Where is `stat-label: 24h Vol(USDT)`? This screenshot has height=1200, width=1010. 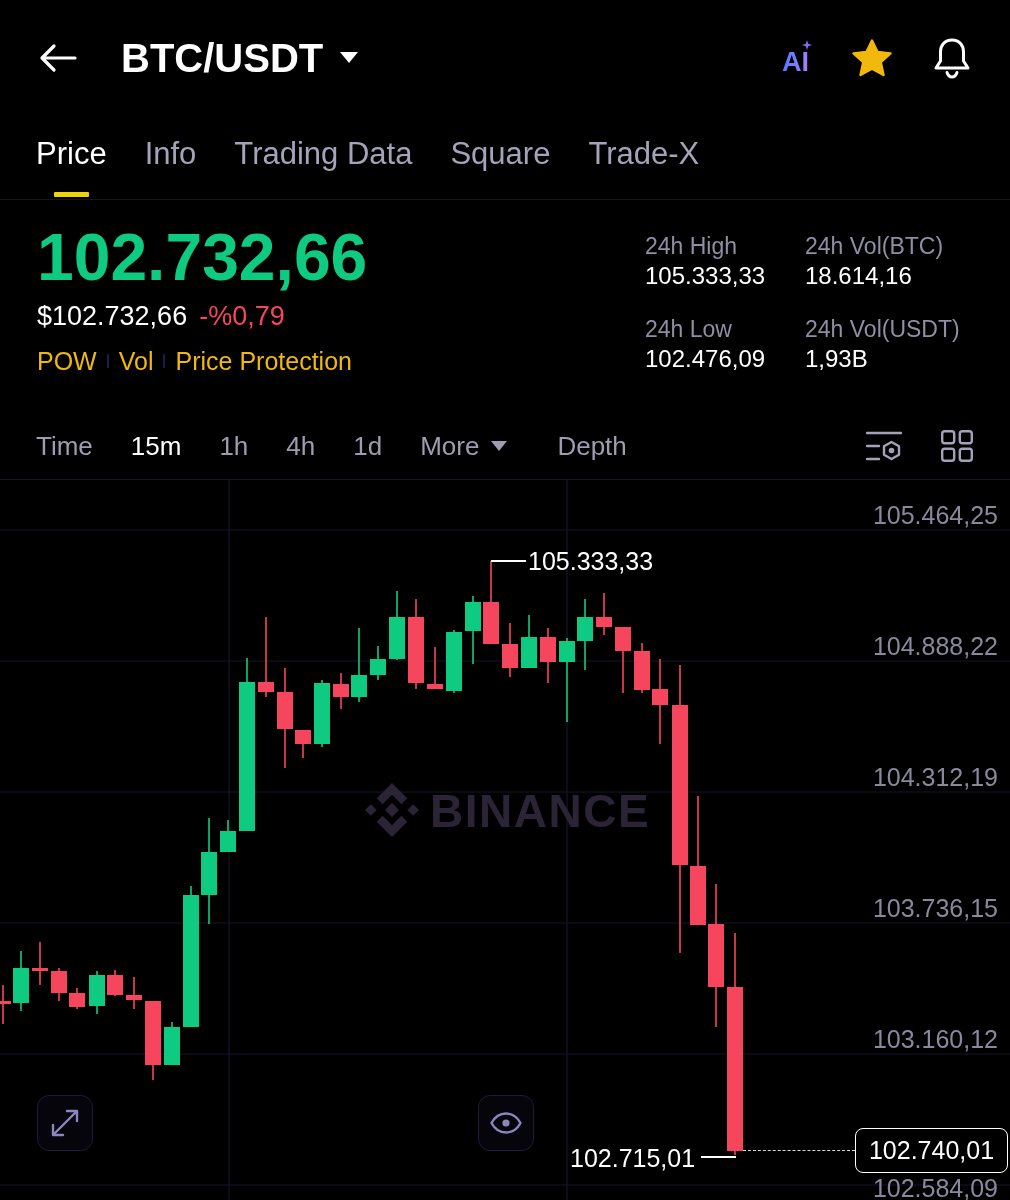 stat-label: 24h Vol(USDT) is located at coordinates (883, 329).